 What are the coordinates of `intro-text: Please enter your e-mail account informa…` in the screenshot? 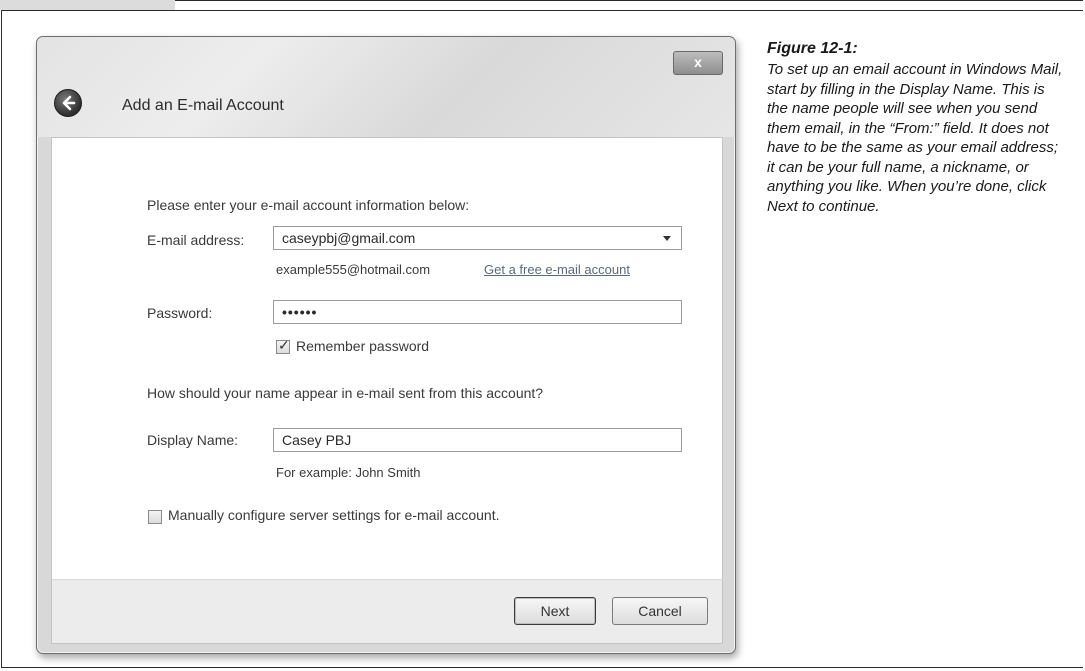 It's located at (308, 205).